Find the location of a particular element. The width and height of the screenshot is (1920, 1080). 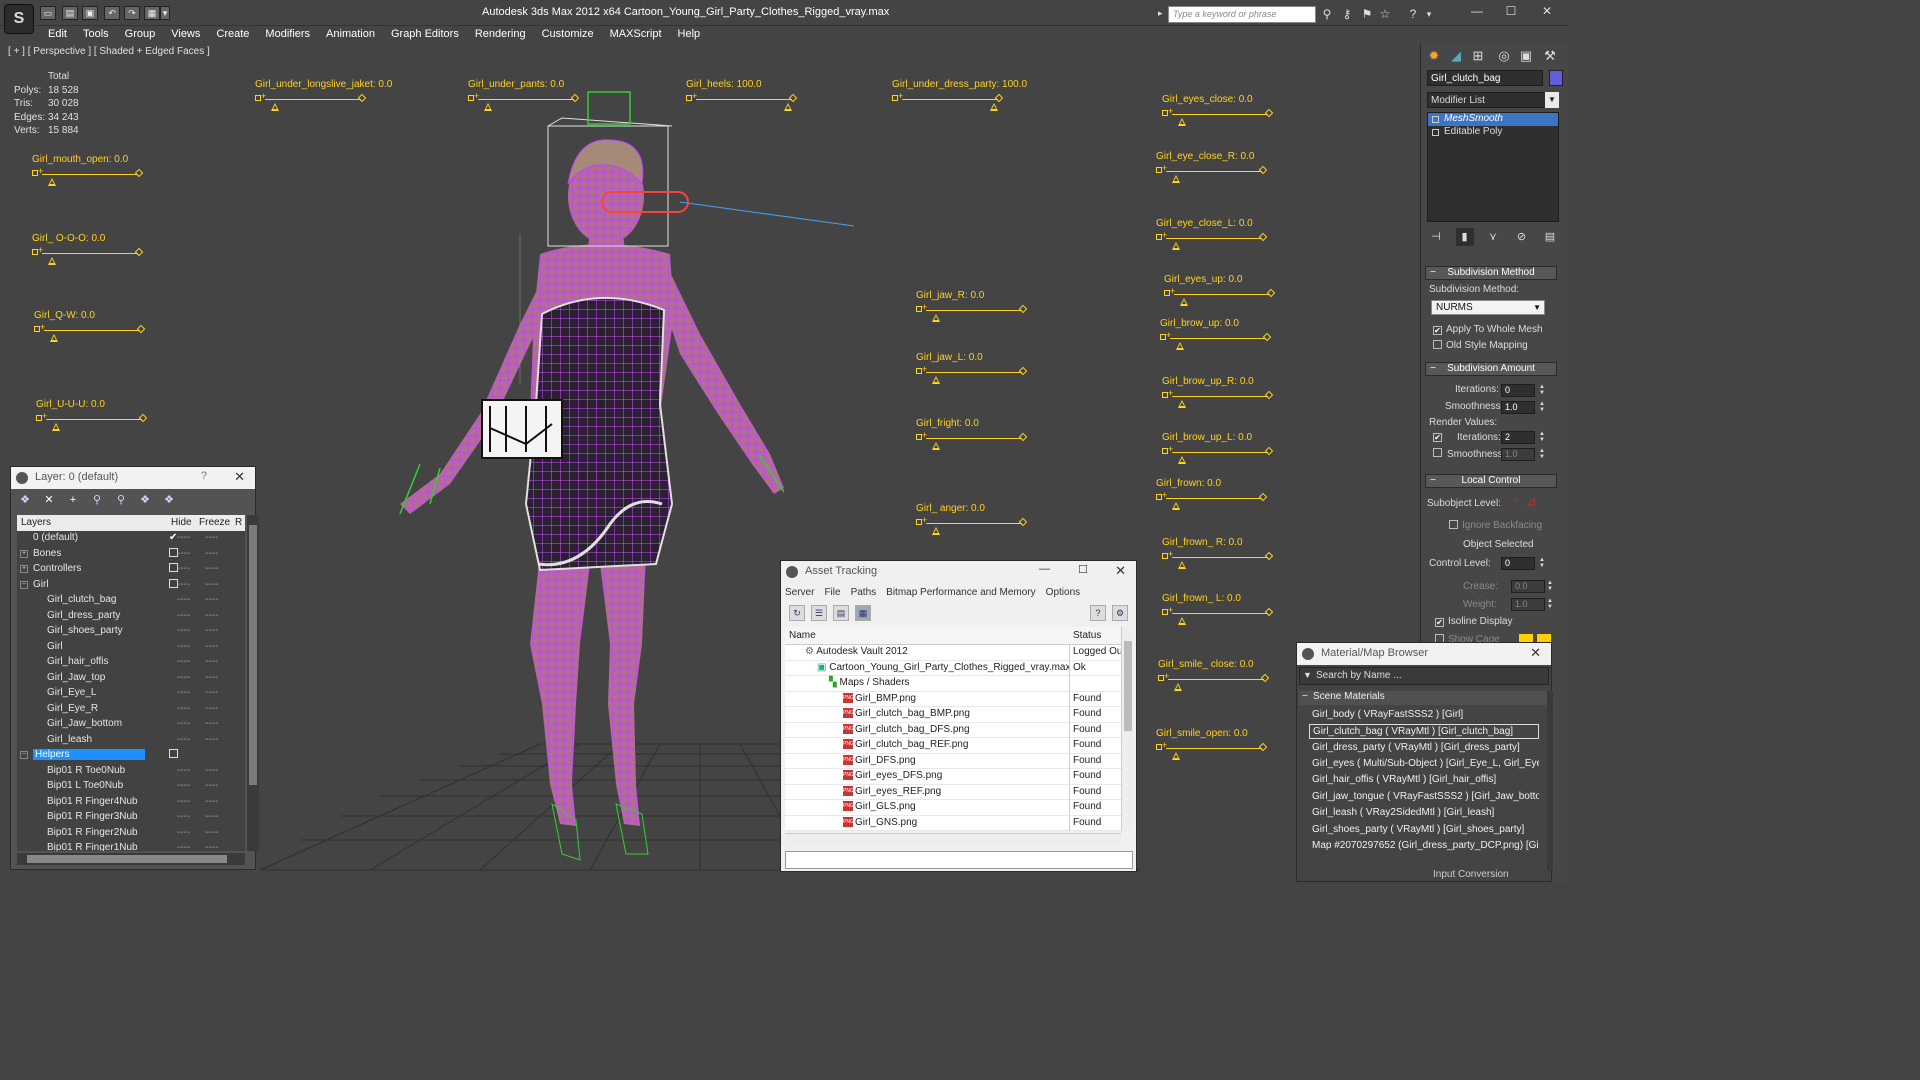

morph-slider-frown-l: Girl_frown_ L: 0.0 + is located at coordinates (1232, 613).